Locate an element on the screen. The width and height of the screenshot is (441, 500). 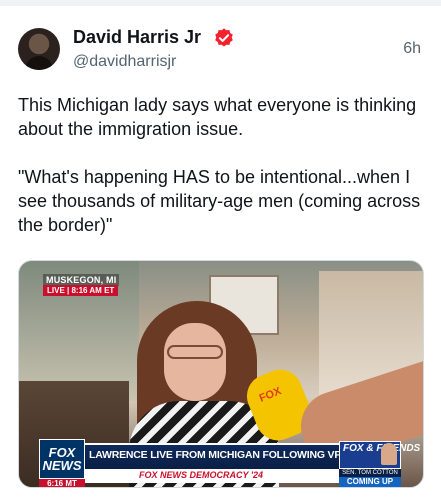
avatar-shirt is located at coordinates (39, 63).